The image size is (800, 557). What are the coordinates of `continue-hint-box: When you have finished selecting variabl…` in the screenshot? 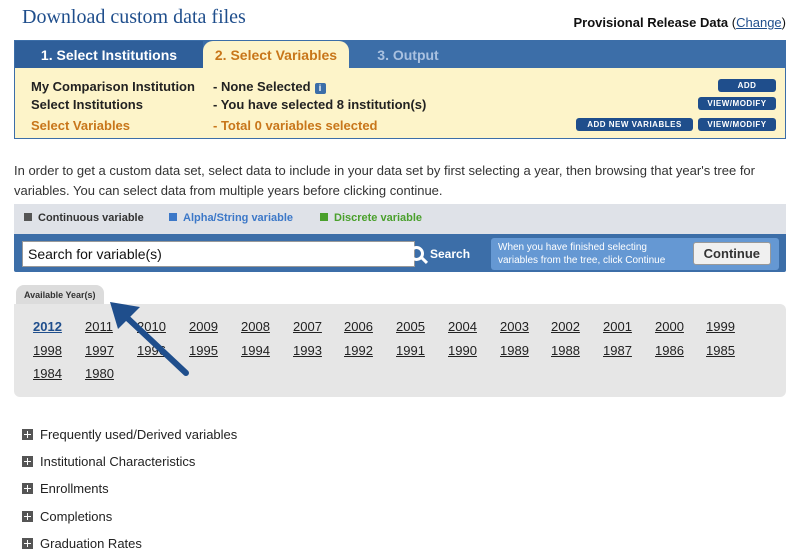 It's located at (635, 254).